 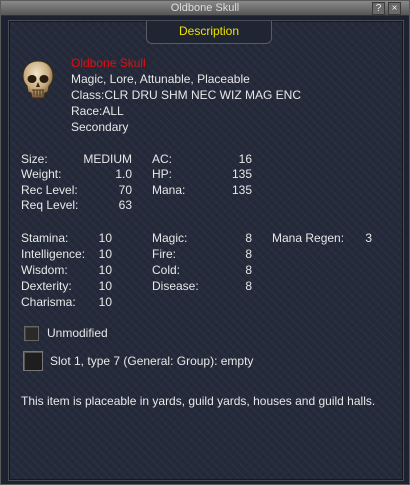 What do you see at coordinates (108, 63) in the screenshot?
I see `item-name: Oldbone Skull` at bounding box center [108, 63].